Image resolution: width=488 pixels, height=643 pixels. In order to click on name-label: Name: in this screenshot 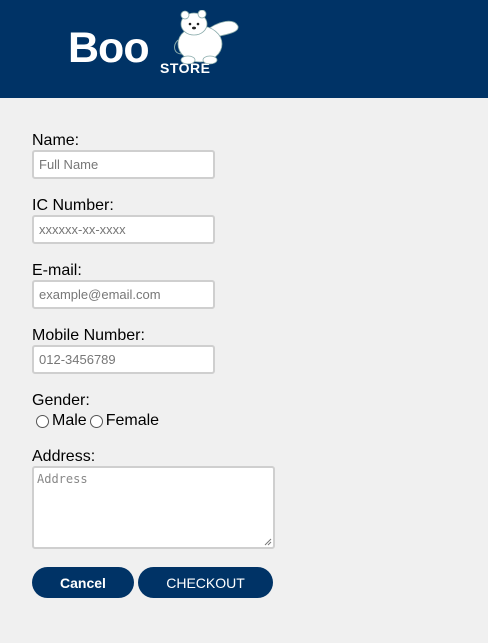, I will do `click(56, 140)`.